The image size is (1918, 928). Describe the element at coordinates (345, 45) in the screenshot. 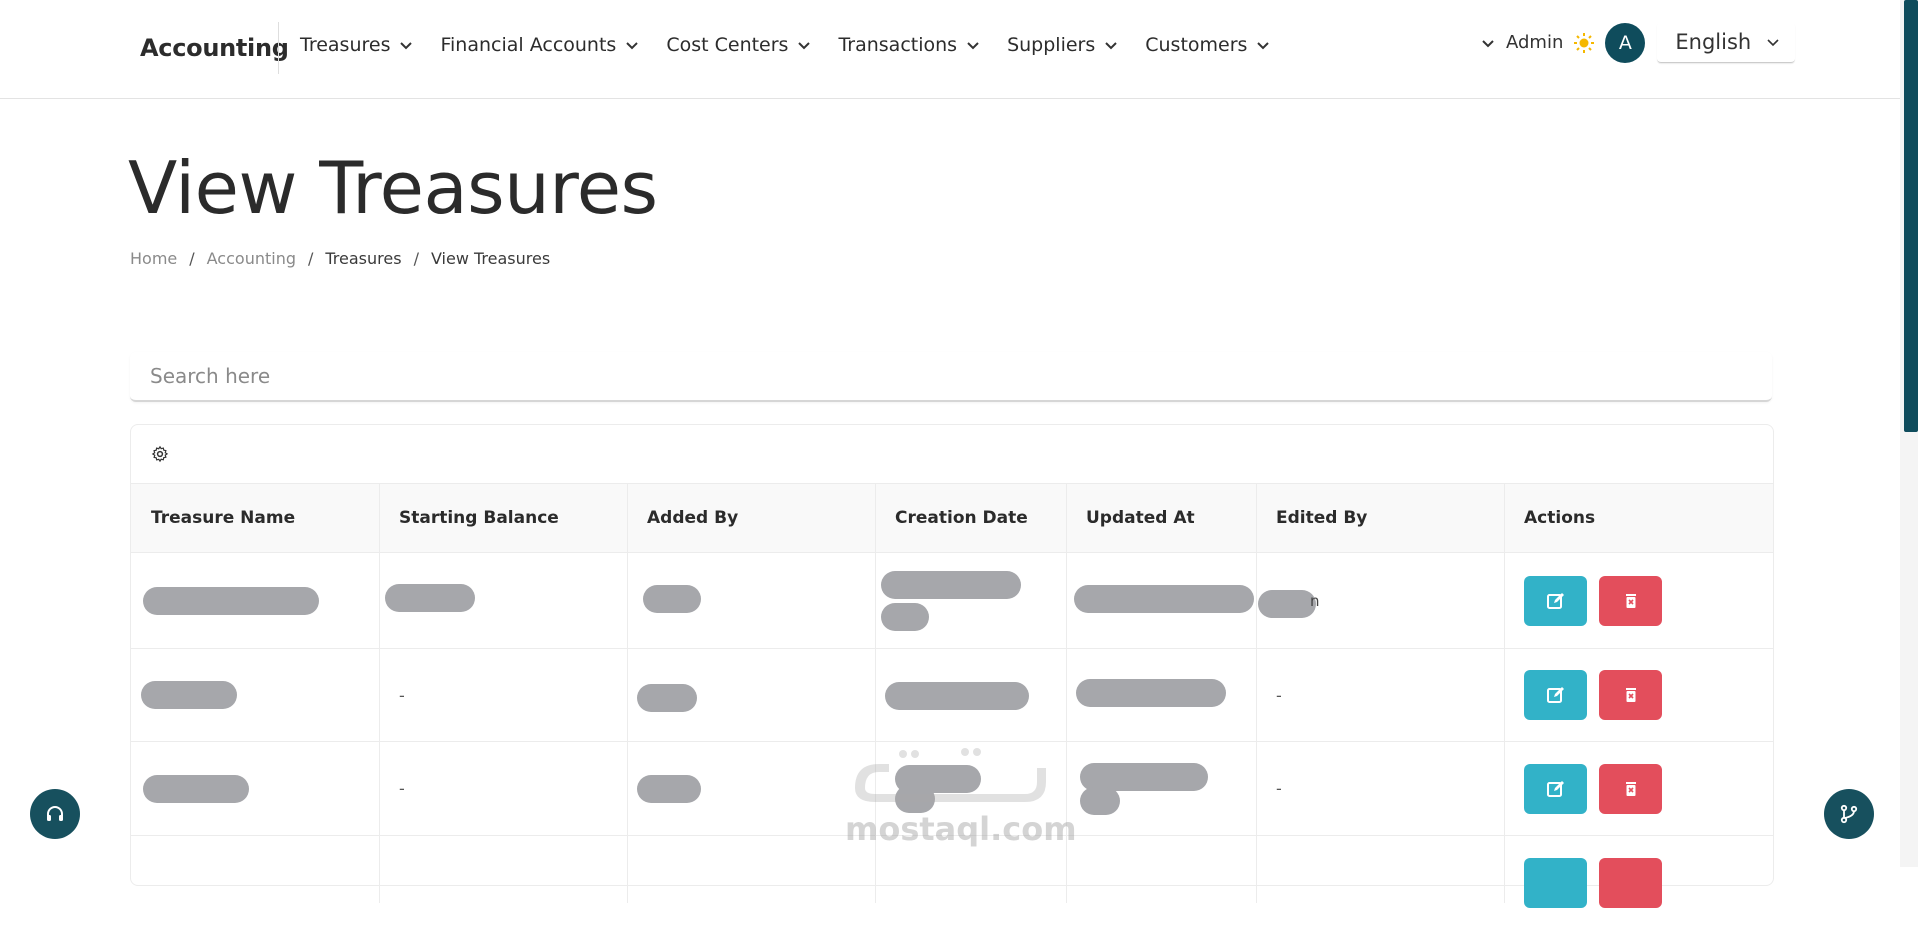

I see `menu-item-label: Treasures` at that location.